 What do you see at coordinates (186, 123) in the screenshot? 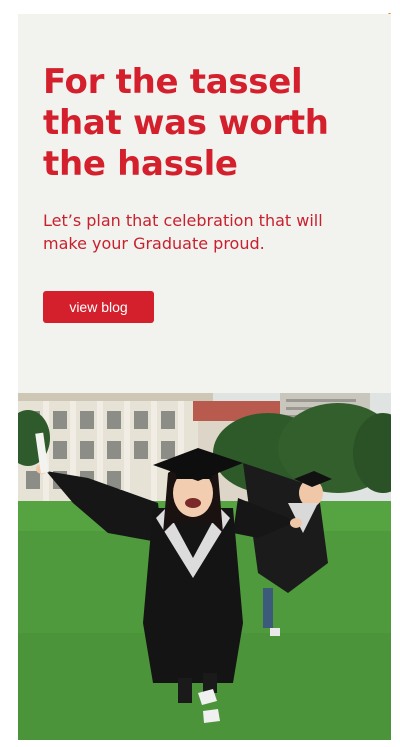
I see `headline: For the tassel that was worth the hassle` at bounding box center [186, 123].